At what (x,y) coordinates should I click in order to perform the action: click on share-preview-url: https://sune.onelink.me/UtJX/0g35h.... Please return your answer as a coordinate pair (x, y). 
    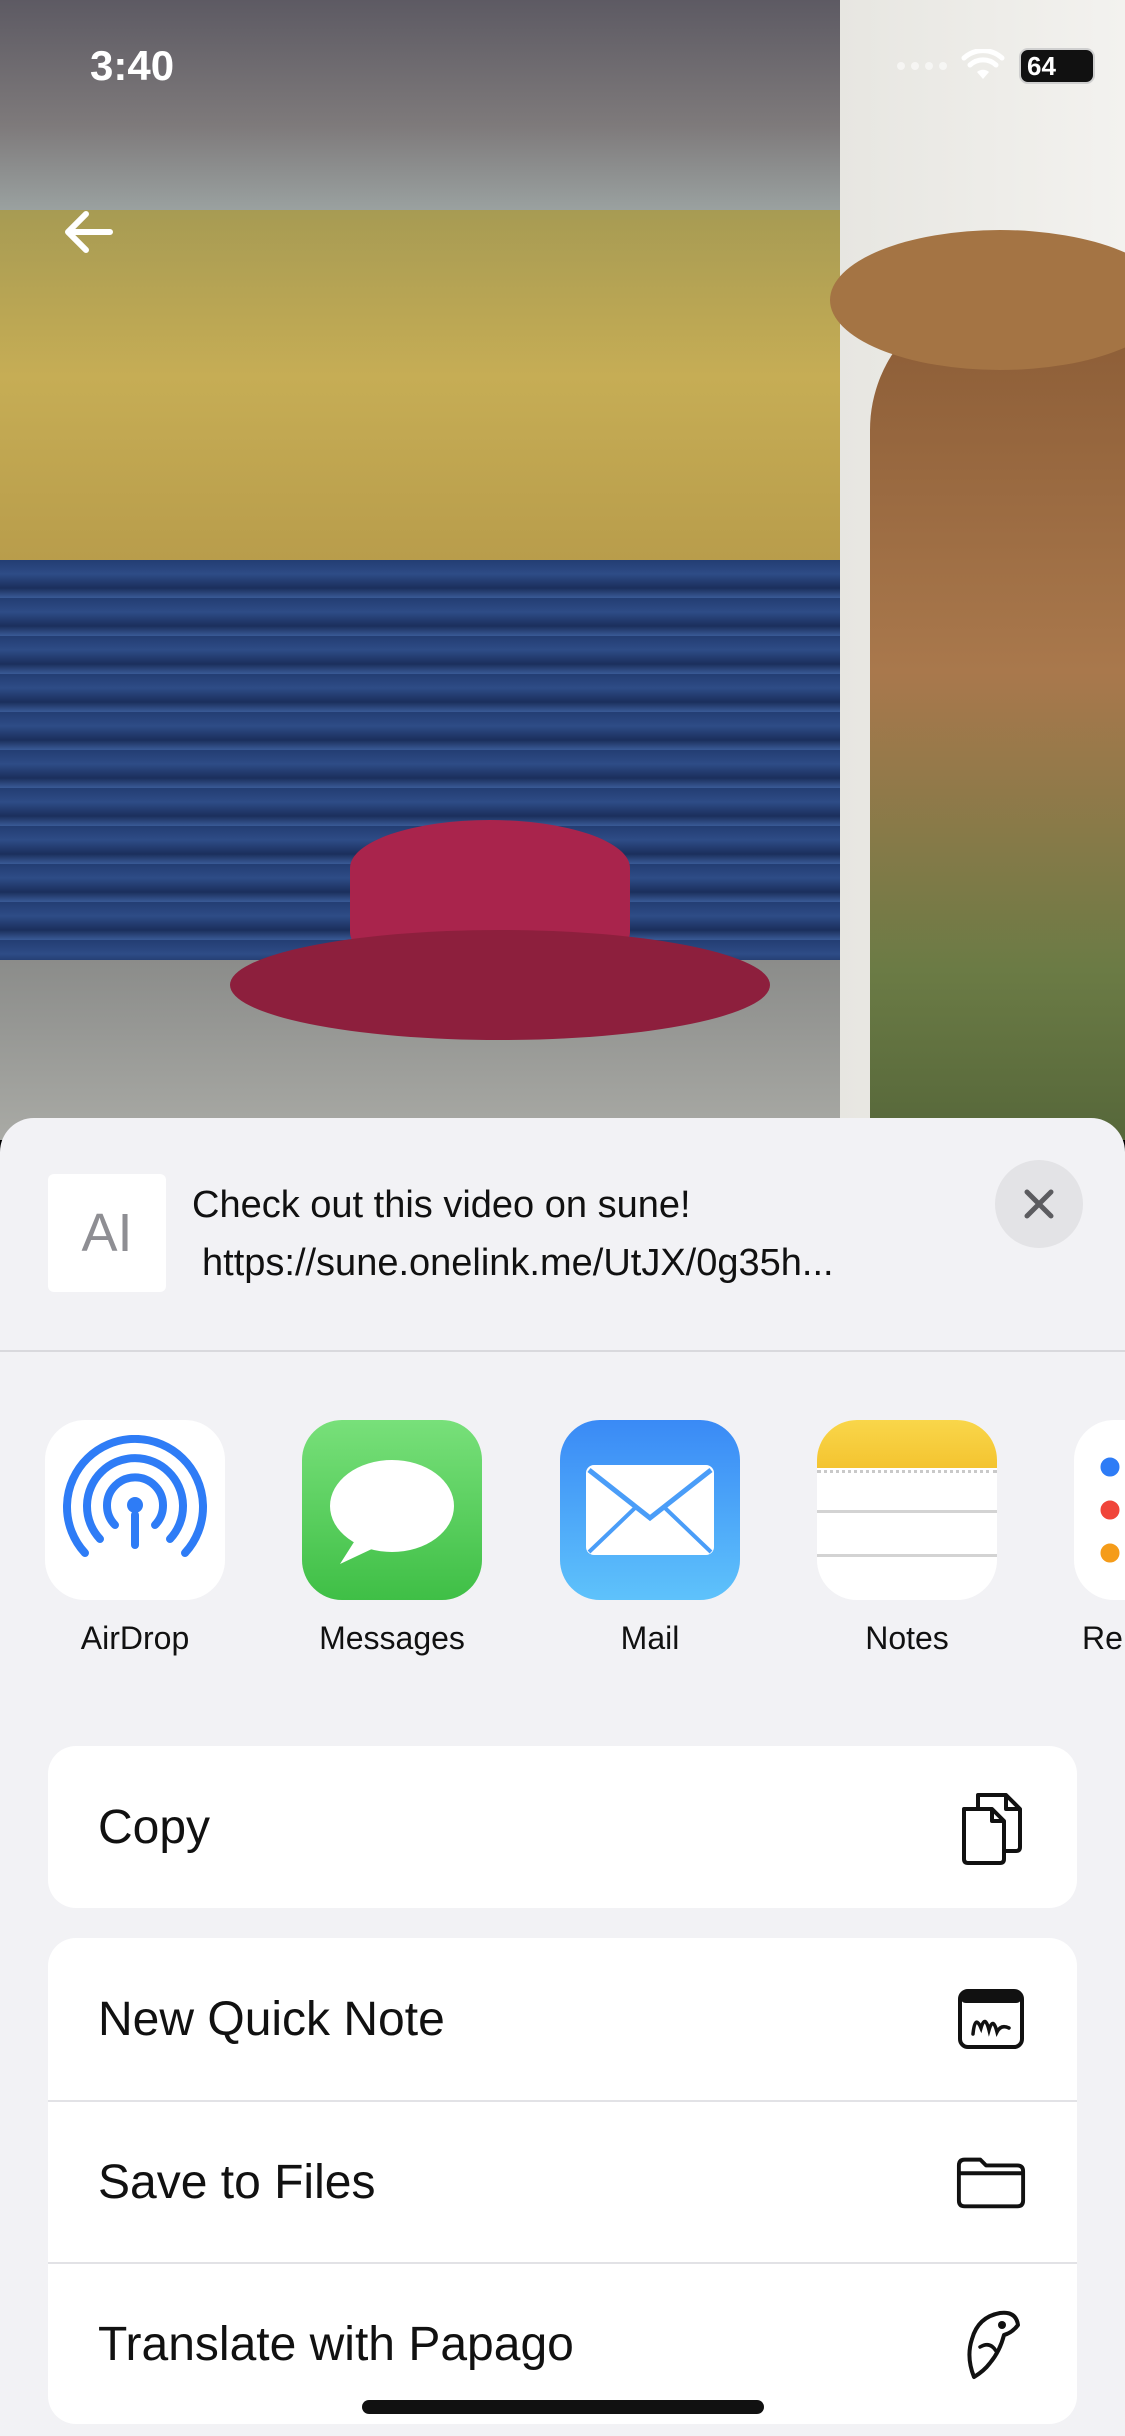
    Looking at the image, I should click on (518, 1263).